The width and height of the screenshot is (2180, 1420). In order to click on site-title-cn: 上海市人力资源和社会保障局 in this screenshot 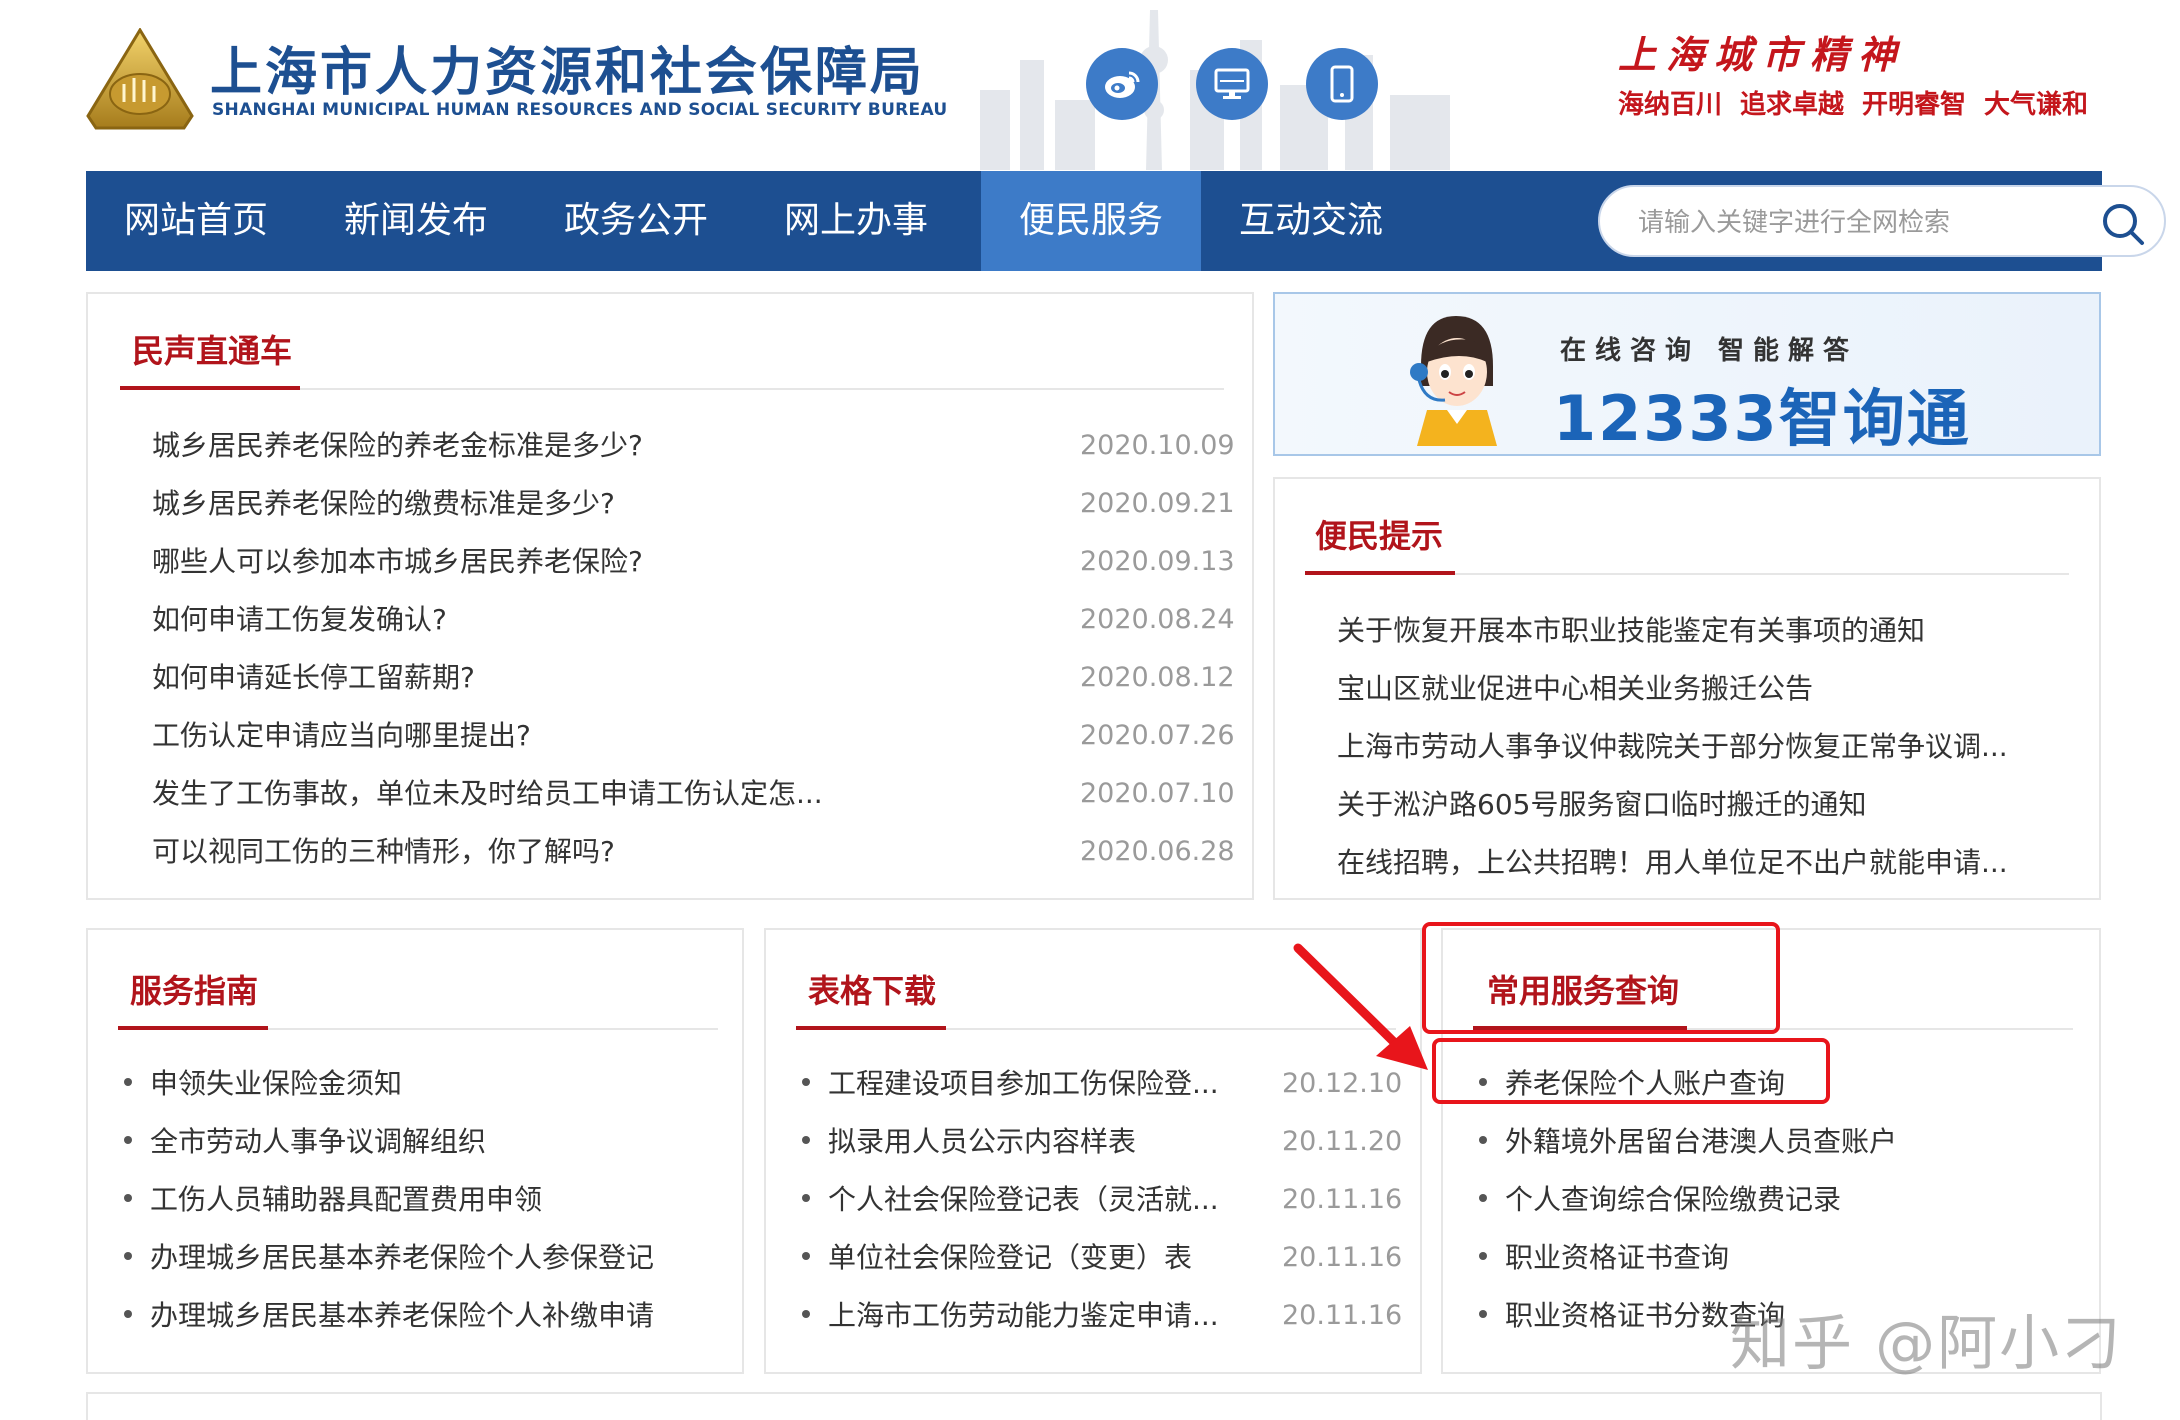, I will do `click(567, 67)`.